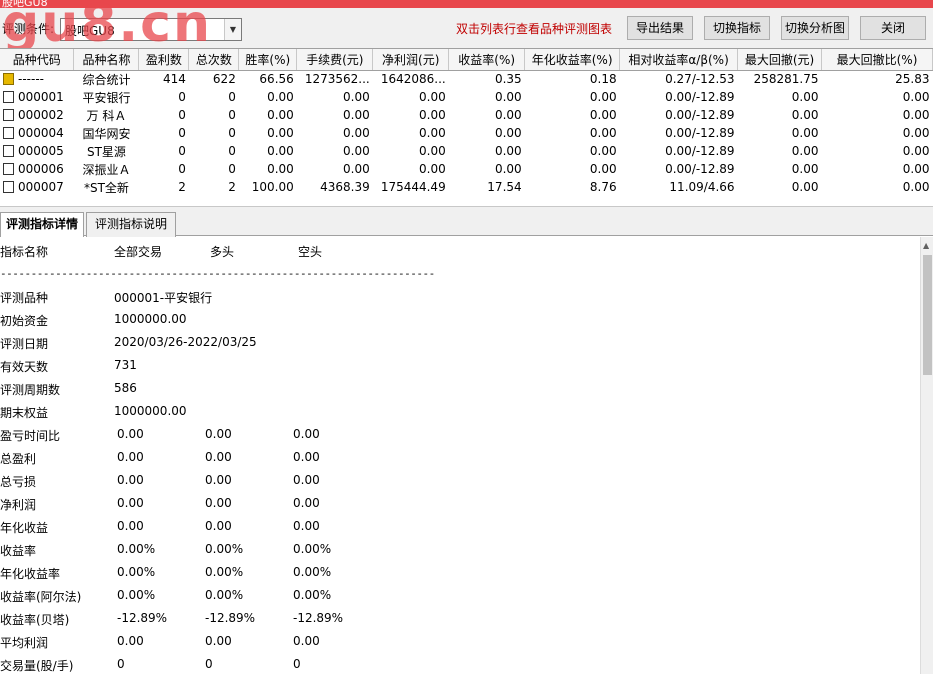 This screenshot has width=933, height=674. I want to click on detail-label: 收益率(阿尔法), so click(41, 597).